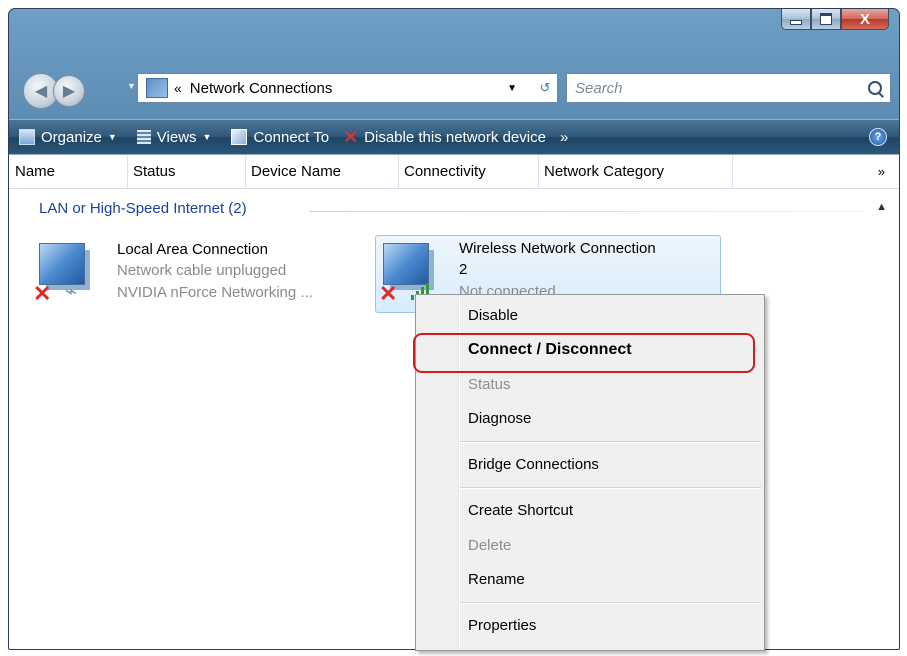 This screenshot has height=656, width=907. I want to click on views-icon, so click(143, 137).